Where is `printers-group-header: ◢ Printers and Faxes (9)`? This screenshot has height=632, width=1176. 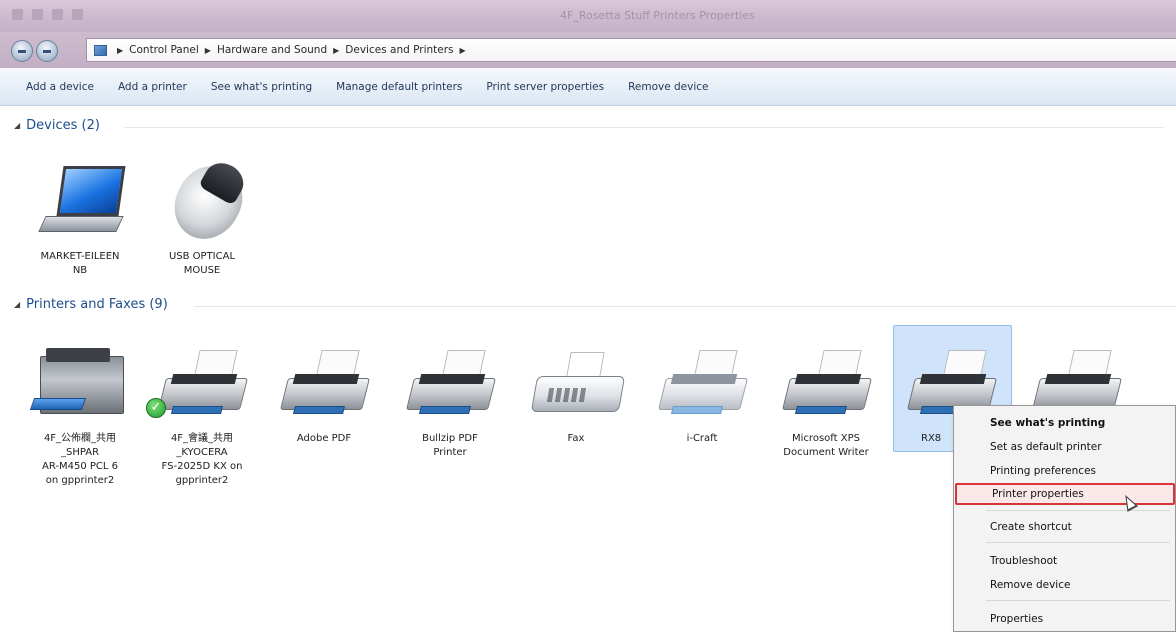
printers-group-header: ◢ Printers and Faxes (9) is located at coordinates (595, 304).